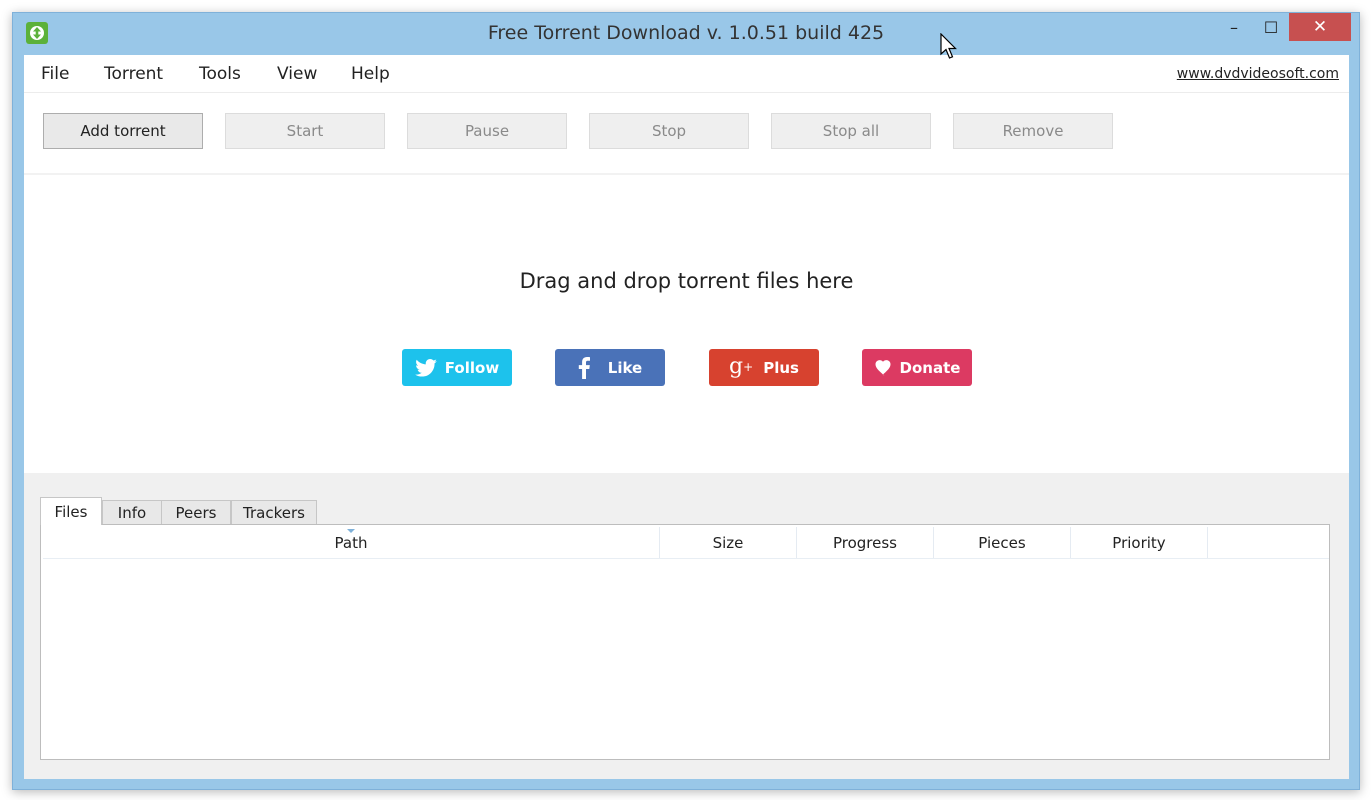 The height and width of the screenshot is (800, 1371). I want to click on menu-tools: Tools, so click(220, 74).